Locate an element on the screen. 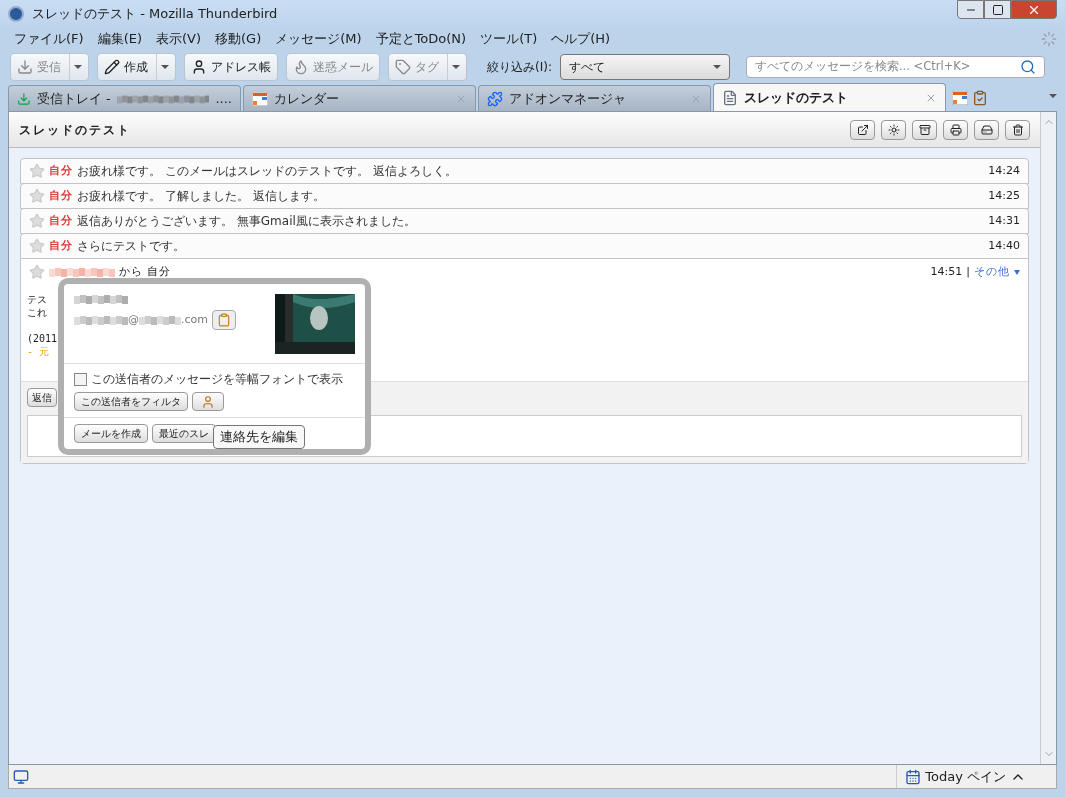 The height and width of the screenshot is (797, 1065). menu-item: 編集(E) is located at coordinates (119, 39).